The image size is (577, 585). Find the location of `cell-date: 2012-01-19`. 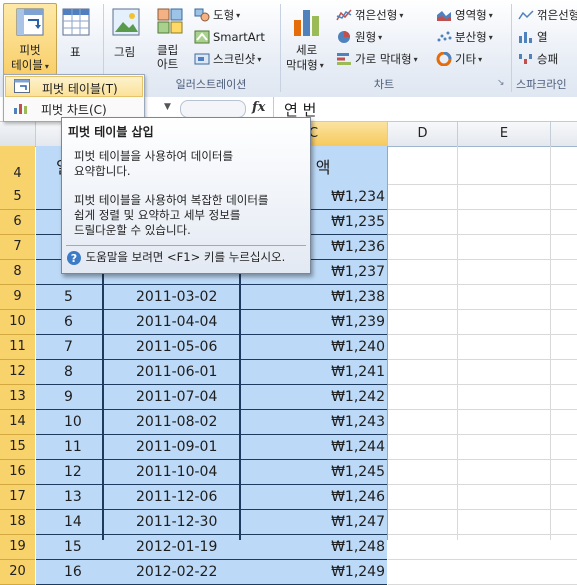

cell-date: 2012-01-19 is located at coordinates (176, 547).